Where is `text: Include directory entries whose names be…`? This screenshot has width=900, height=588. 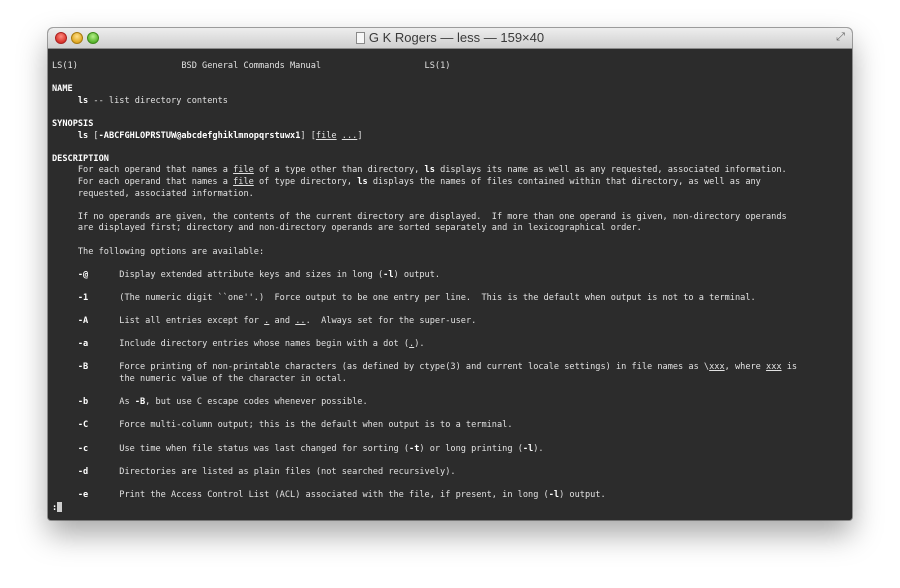 text: Include directory entries whose names be… is located at coordinates (264, 344).